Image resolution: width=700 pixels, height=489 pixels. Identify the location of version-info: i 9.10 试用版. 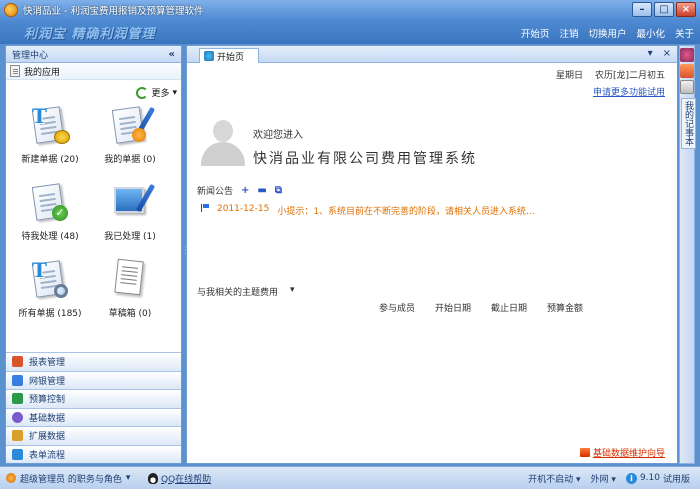
(657, 478).